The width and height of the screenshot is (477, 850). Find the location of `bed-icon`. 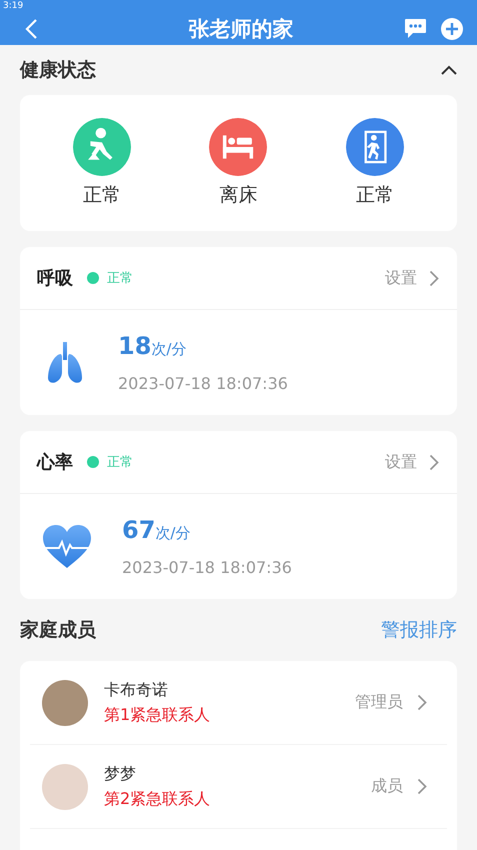

bed-icon is located at coordinates (238, 147).